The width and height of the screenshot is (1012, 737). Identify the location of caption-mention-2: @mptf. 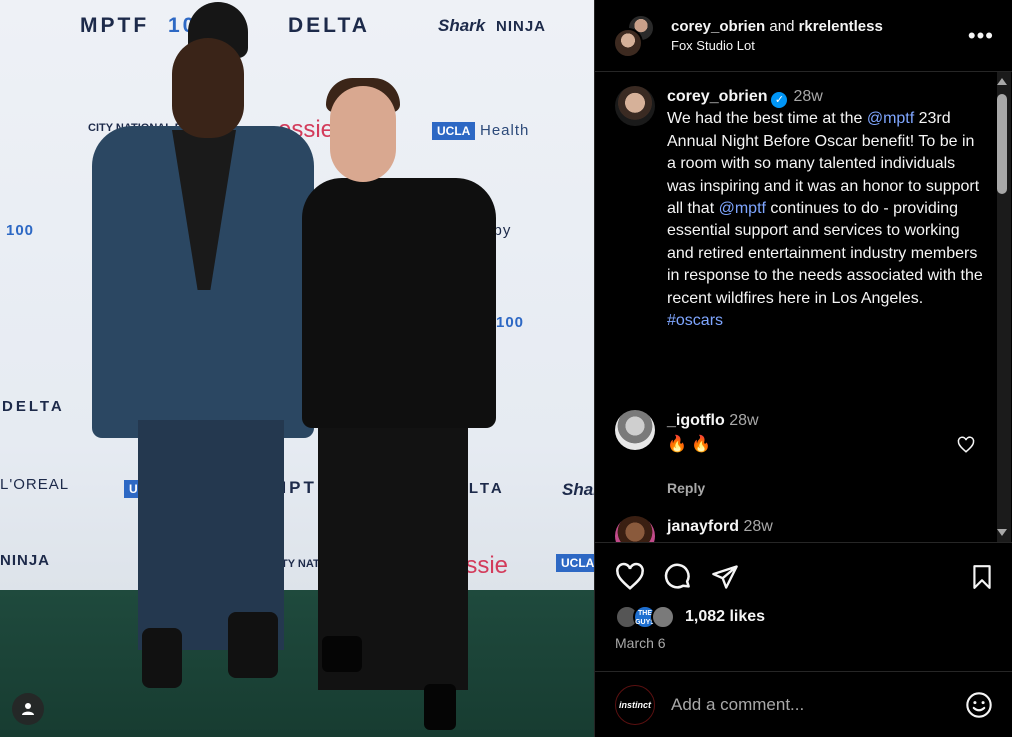
(742, 208).